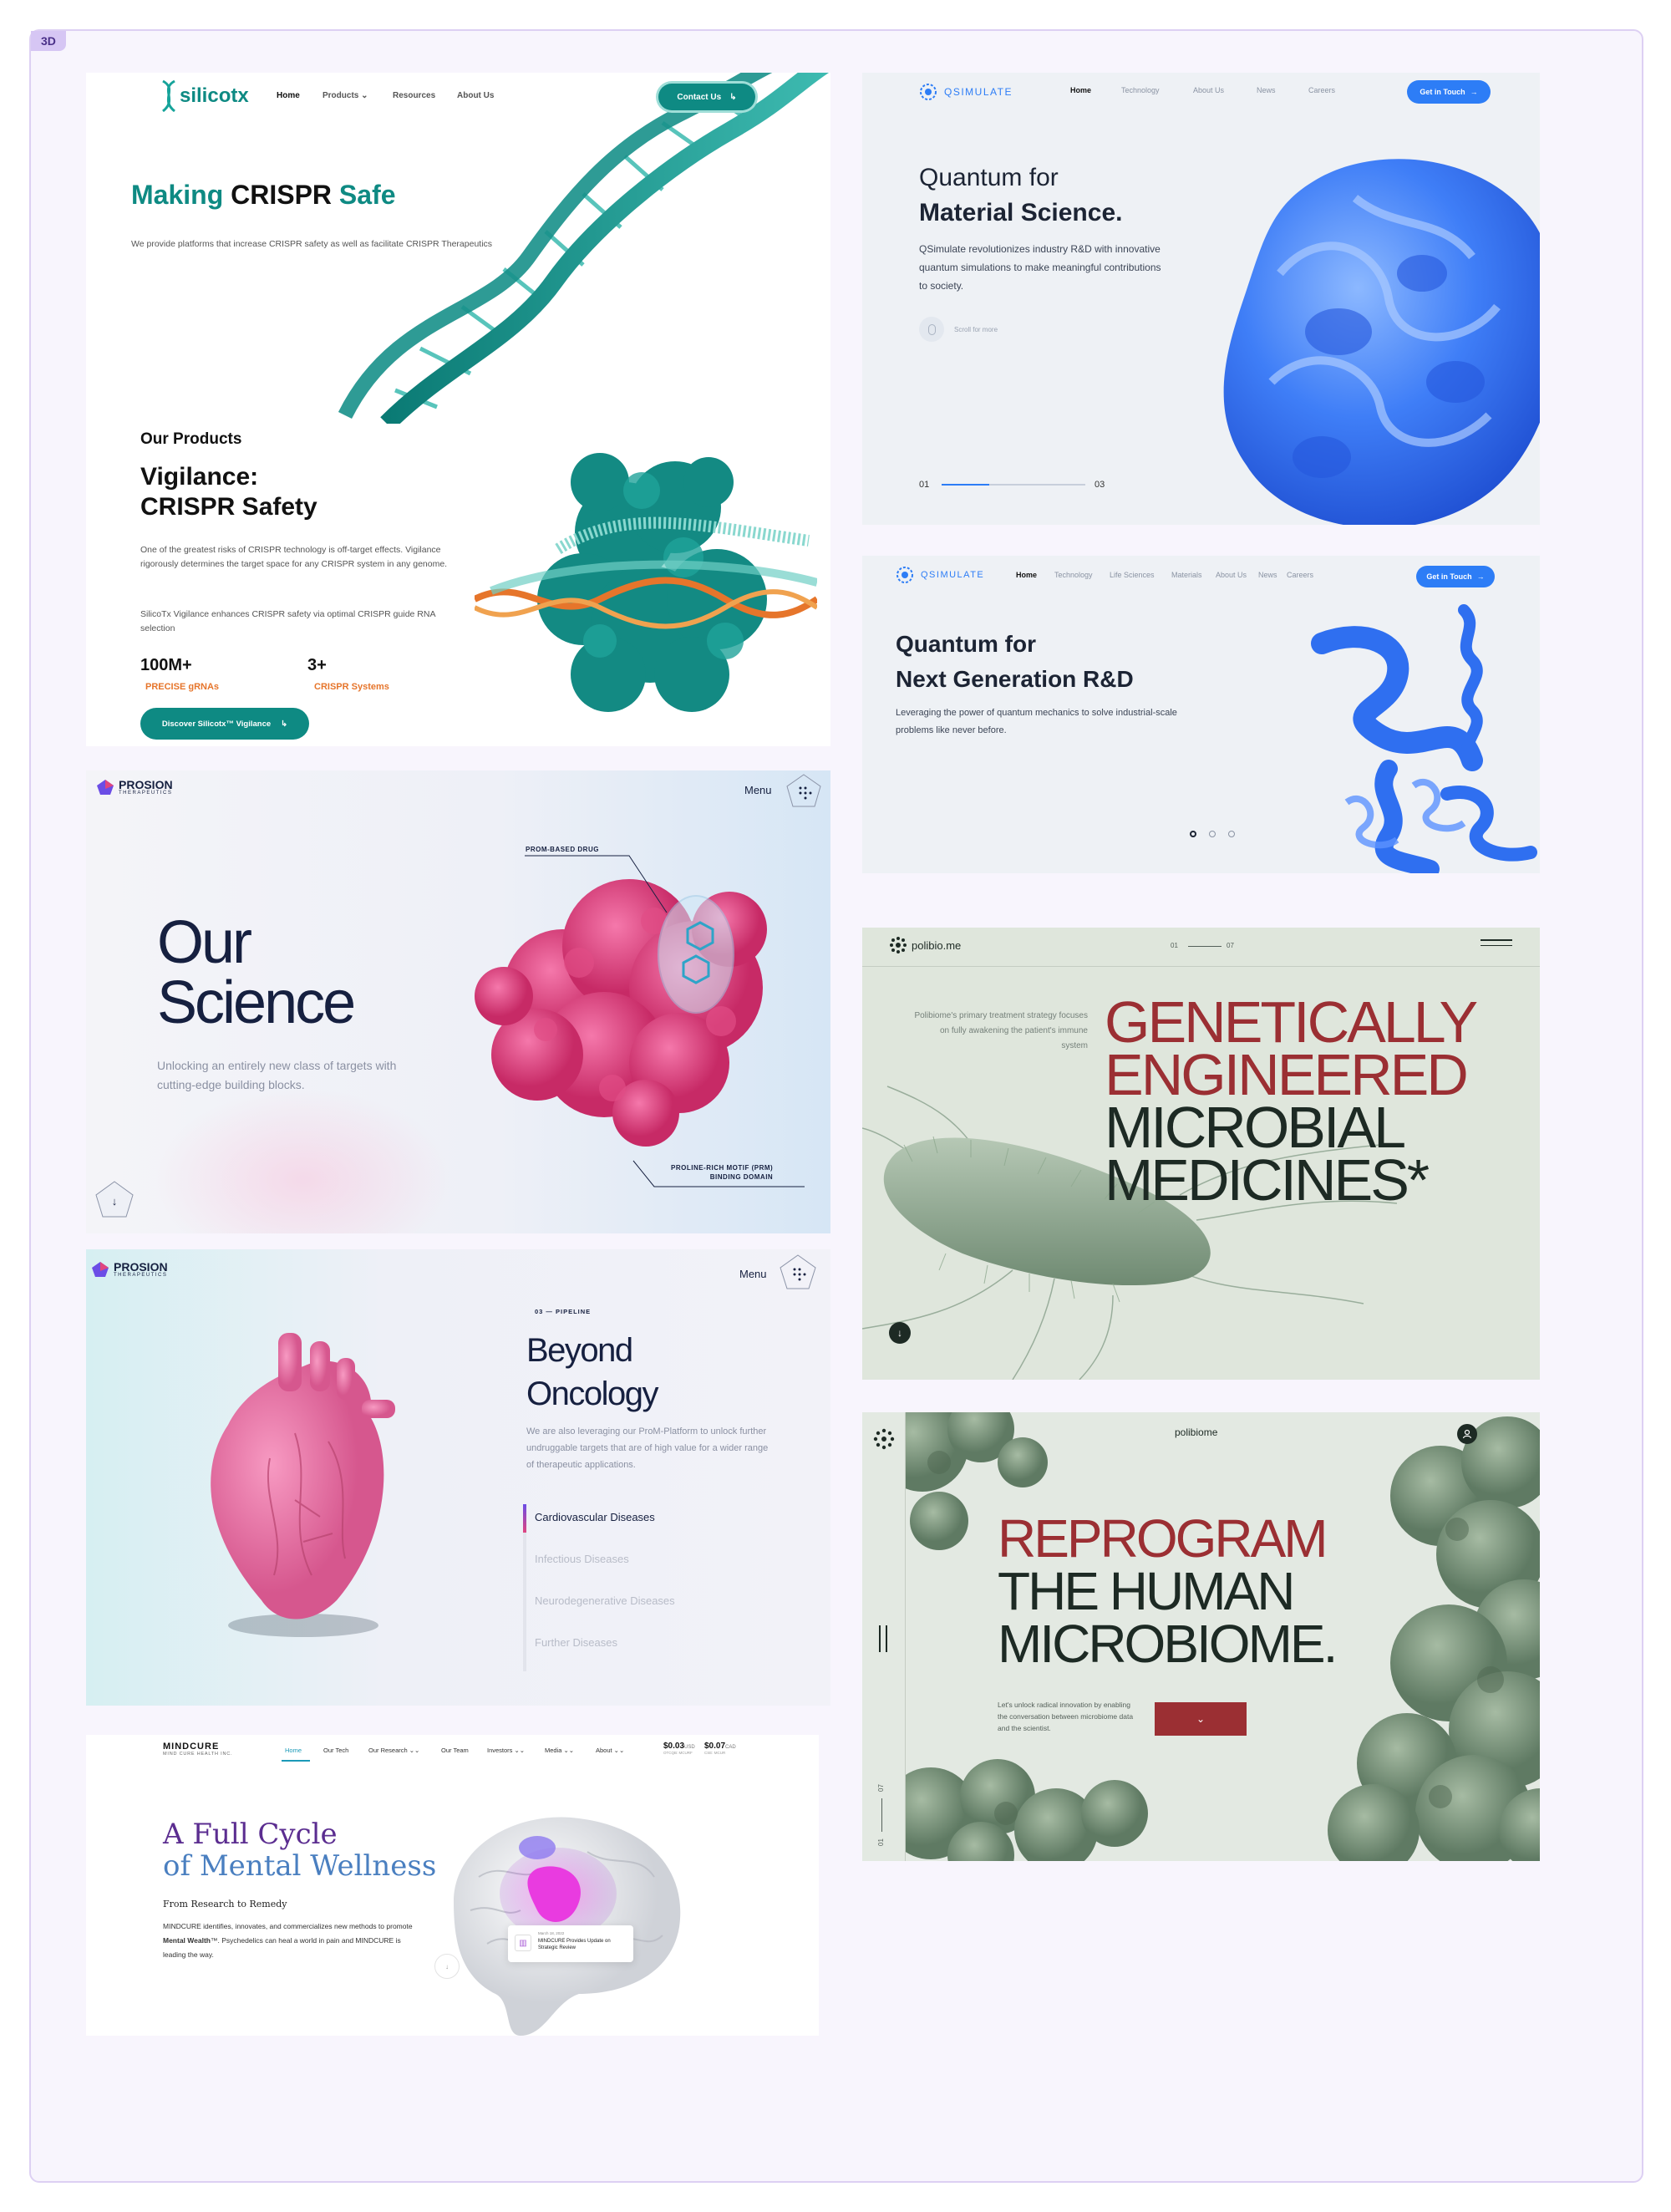 This screenshot has height=2212, width=1671. What do you see at coordinates (203, 96) in the screenshot?
I see `silicotx-logo: silicotx` at bounding box center [203, 96].